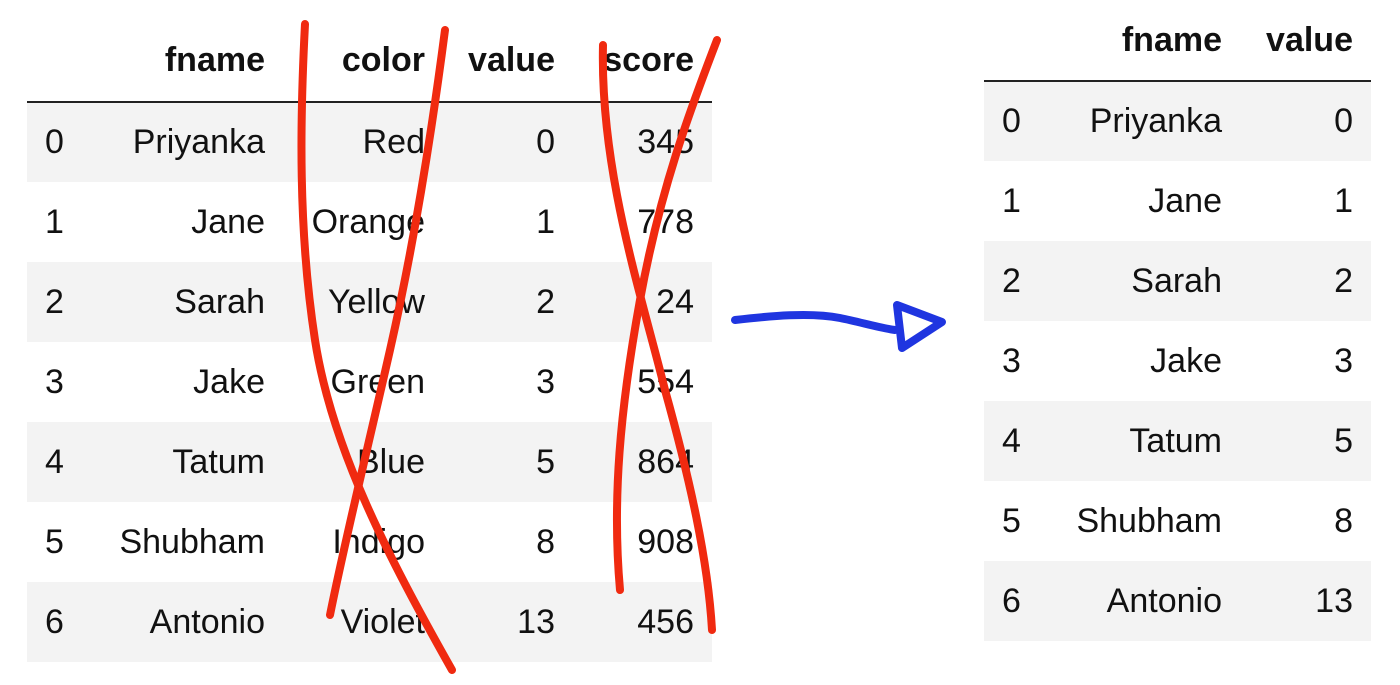  What do you see at coordinates (648, 60) in the screenshot?
I see `column-header-score: score` at bounding box center [648, 60].